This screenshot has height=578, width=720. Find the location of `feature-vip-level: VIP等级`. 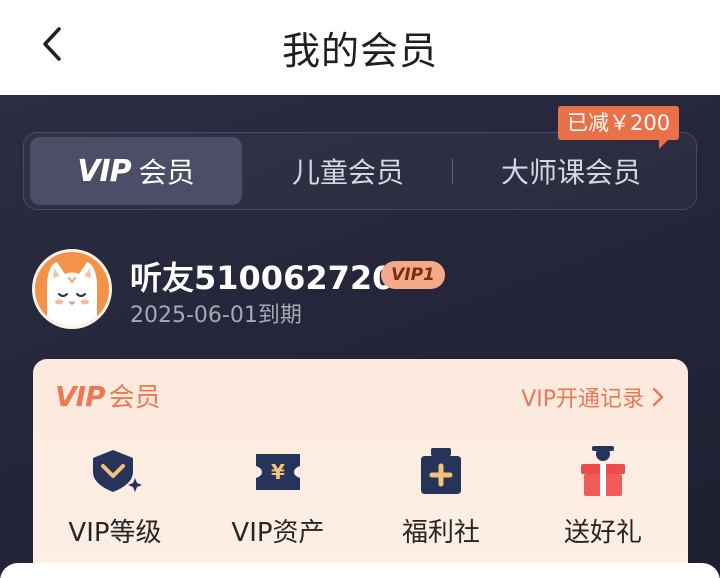

feature-vip-level: VIP等级 is located at coordinates (115, 496).